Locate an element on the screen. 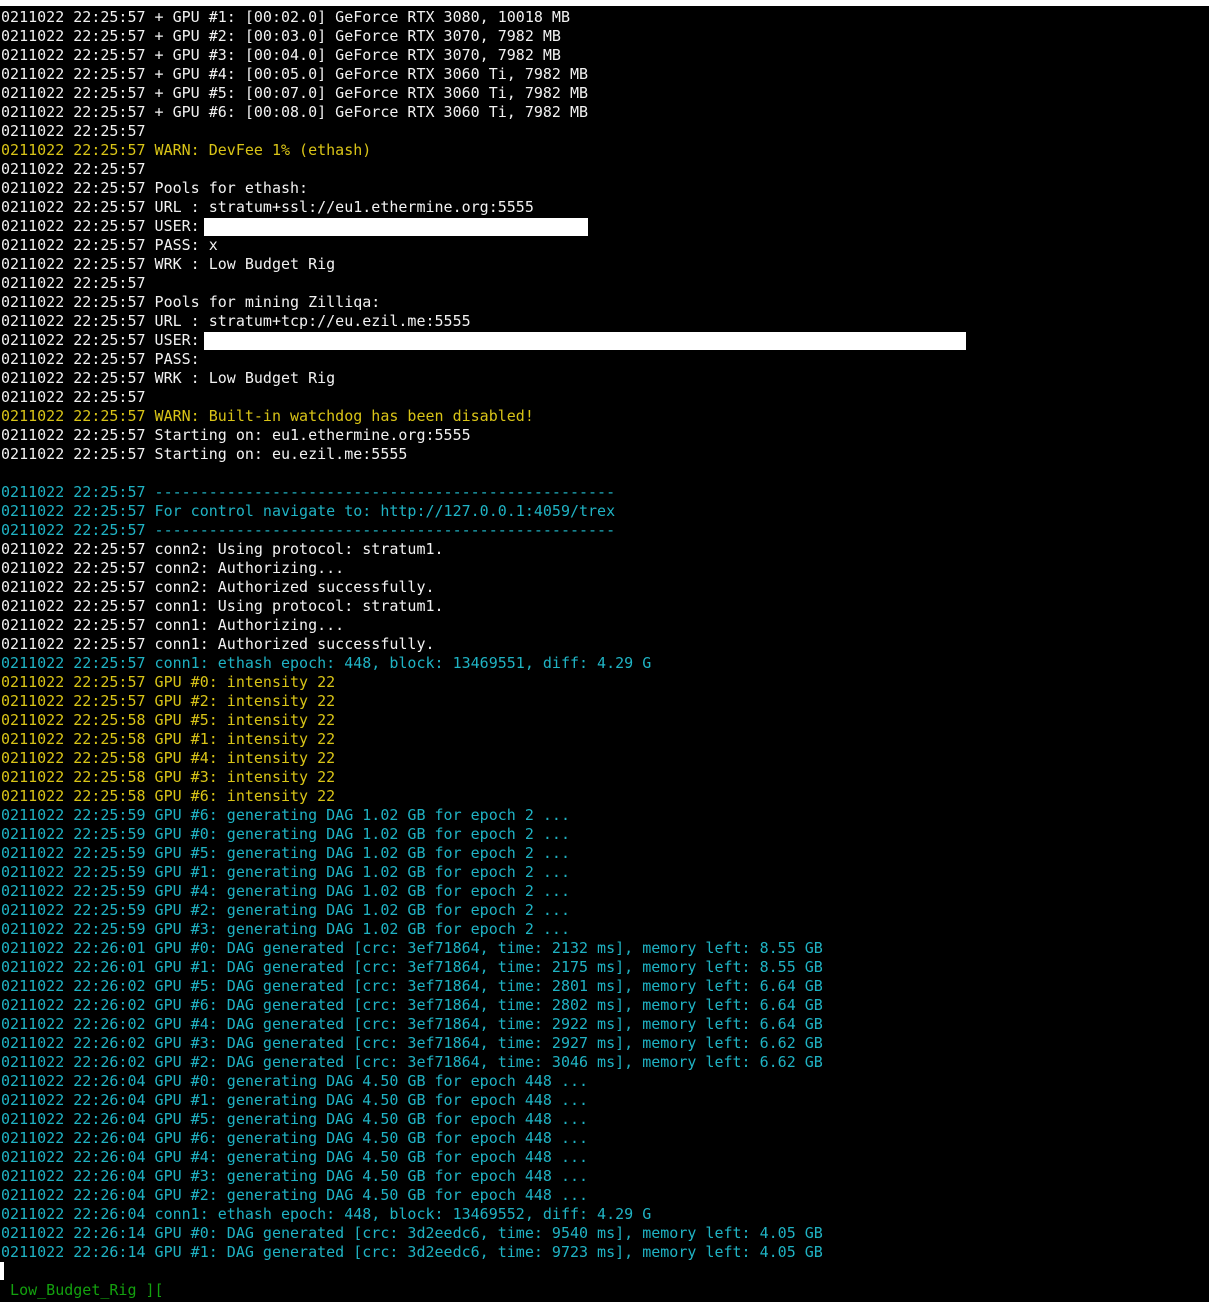 The image size is (1209, 1302). log-line-text: 20211022 22:25:58 GPU #1: intensity 22 is located at coordinates (168, 739).